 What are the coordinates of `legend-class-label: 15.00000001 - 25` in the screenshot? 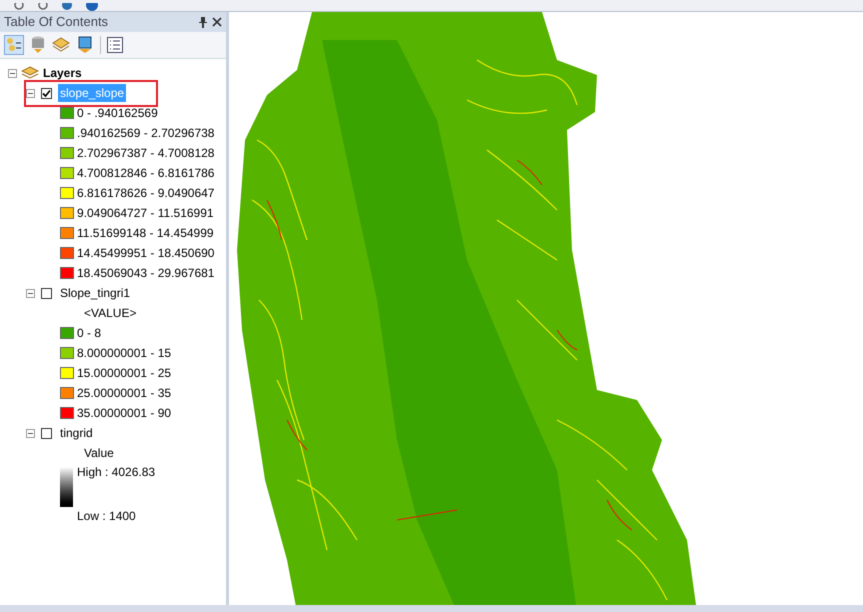 It's located at (124, 373).